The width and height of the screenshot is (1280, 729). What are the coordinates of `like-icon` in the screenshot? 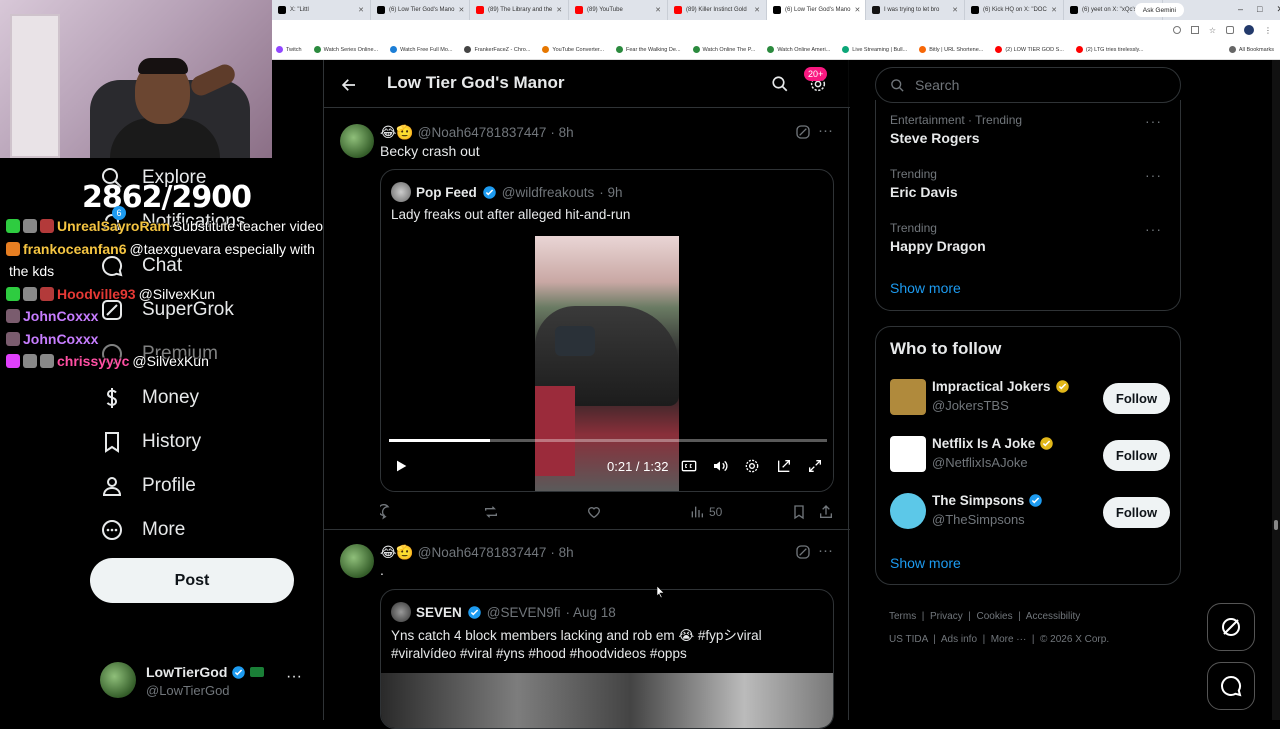 It's located at (594, 512).